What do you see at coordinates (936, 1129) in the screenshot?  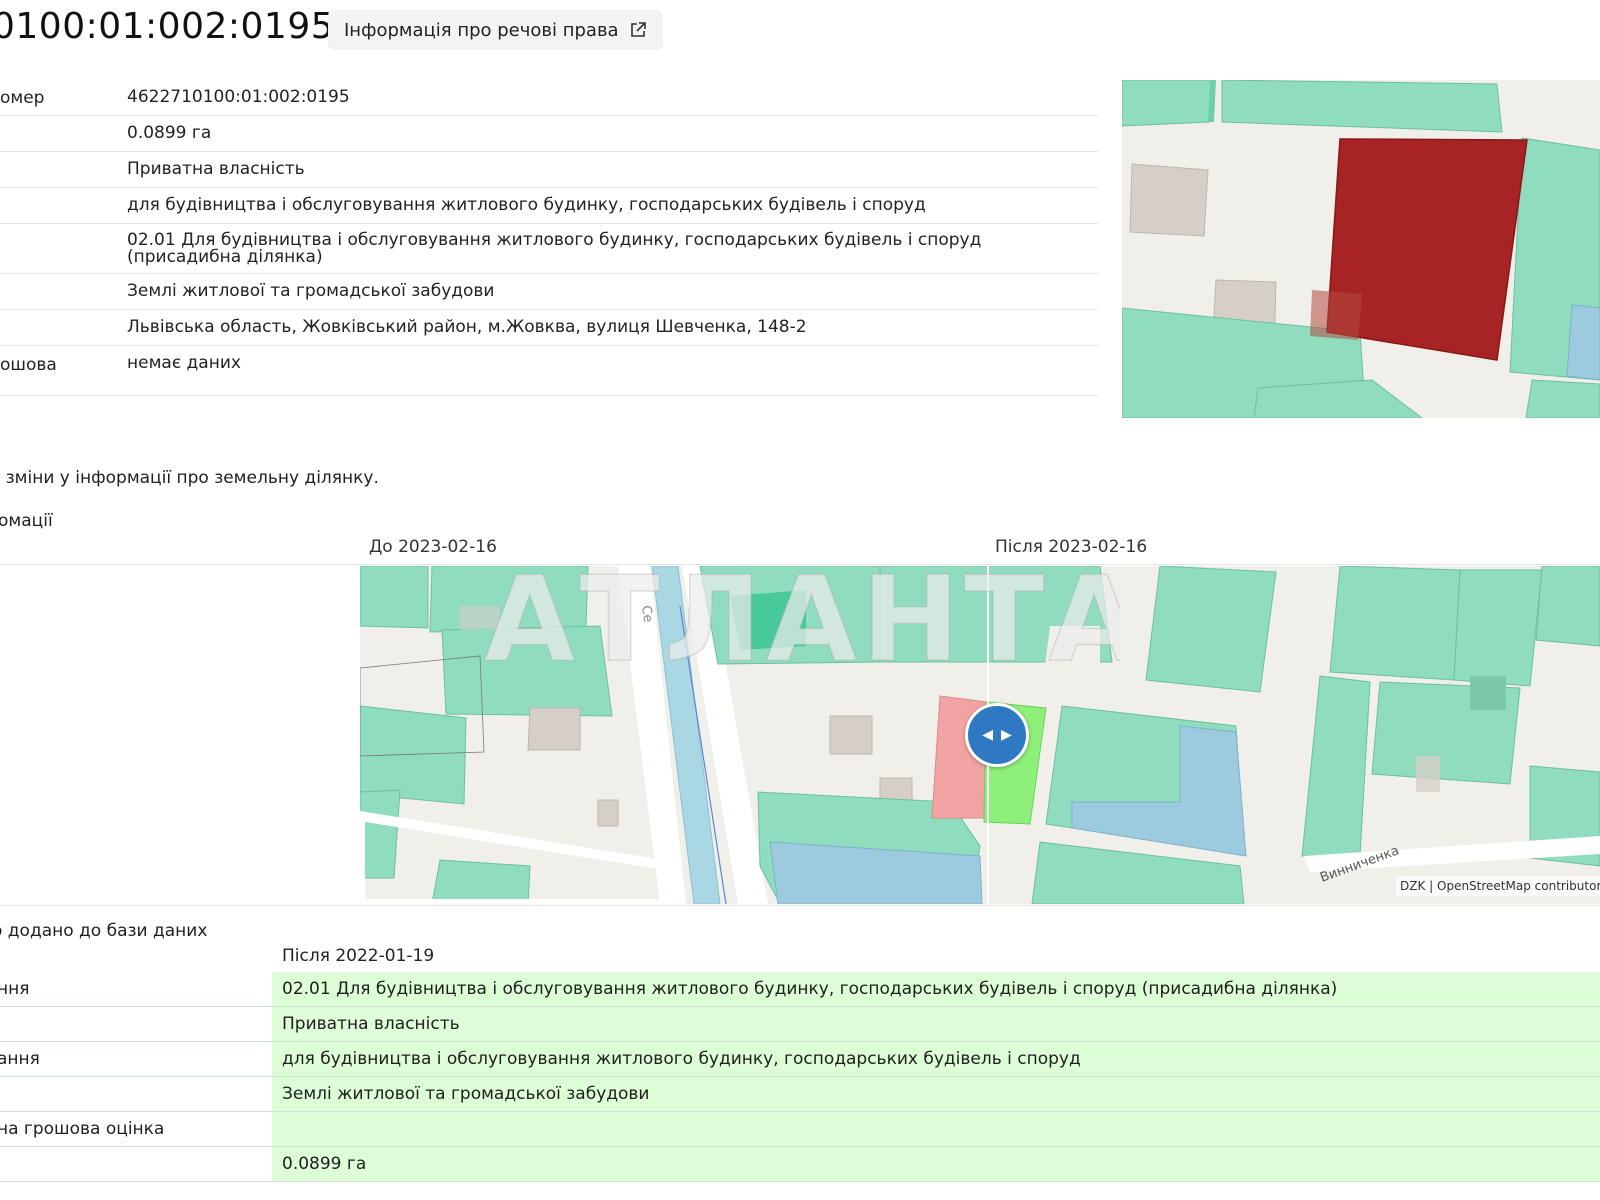 I see `added-value` at bounding box center [936, 1129].